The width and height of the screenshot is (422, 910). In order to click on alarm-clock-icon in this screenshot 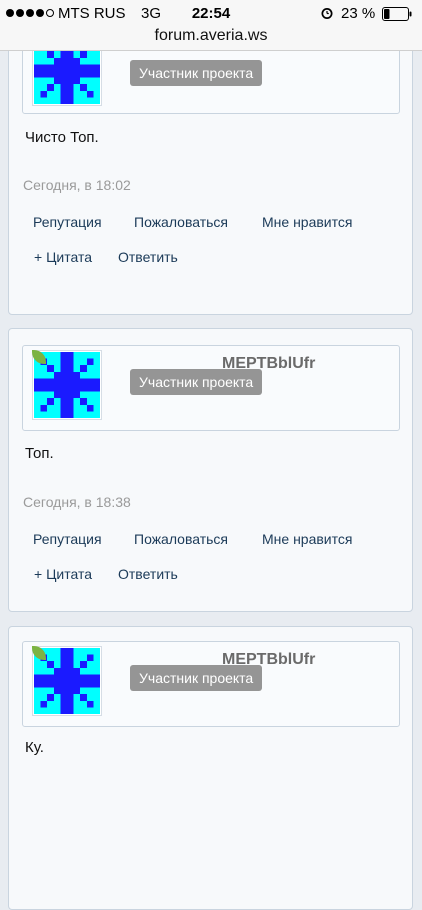, I will do `click(327, 13)`.